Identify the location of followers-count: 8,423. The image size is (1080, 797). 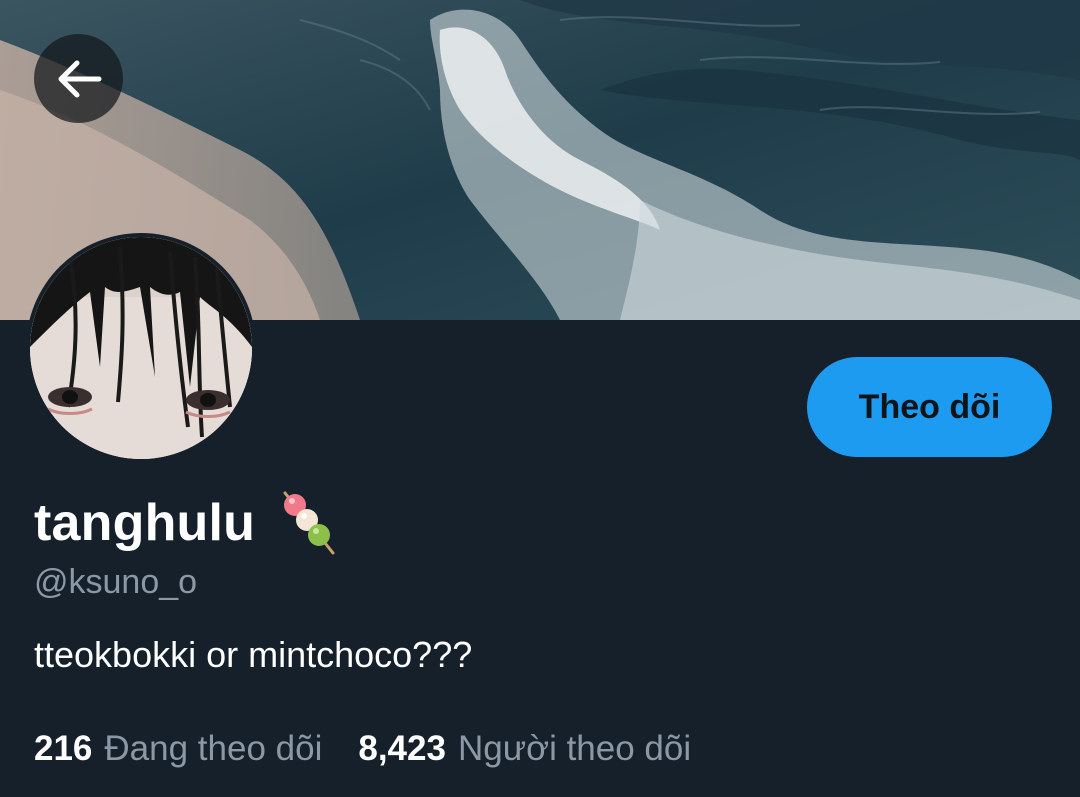
(402, 748).